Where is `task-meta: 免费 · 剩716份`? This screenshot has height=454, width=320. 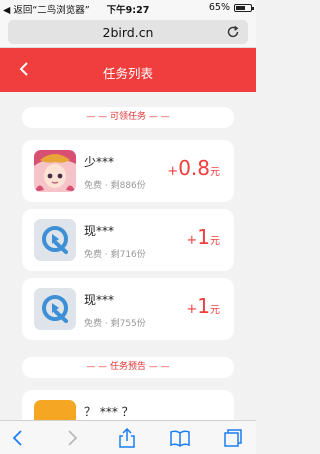
task-meta: 免费 · 剩716份 is located at coordinates (115, 255).